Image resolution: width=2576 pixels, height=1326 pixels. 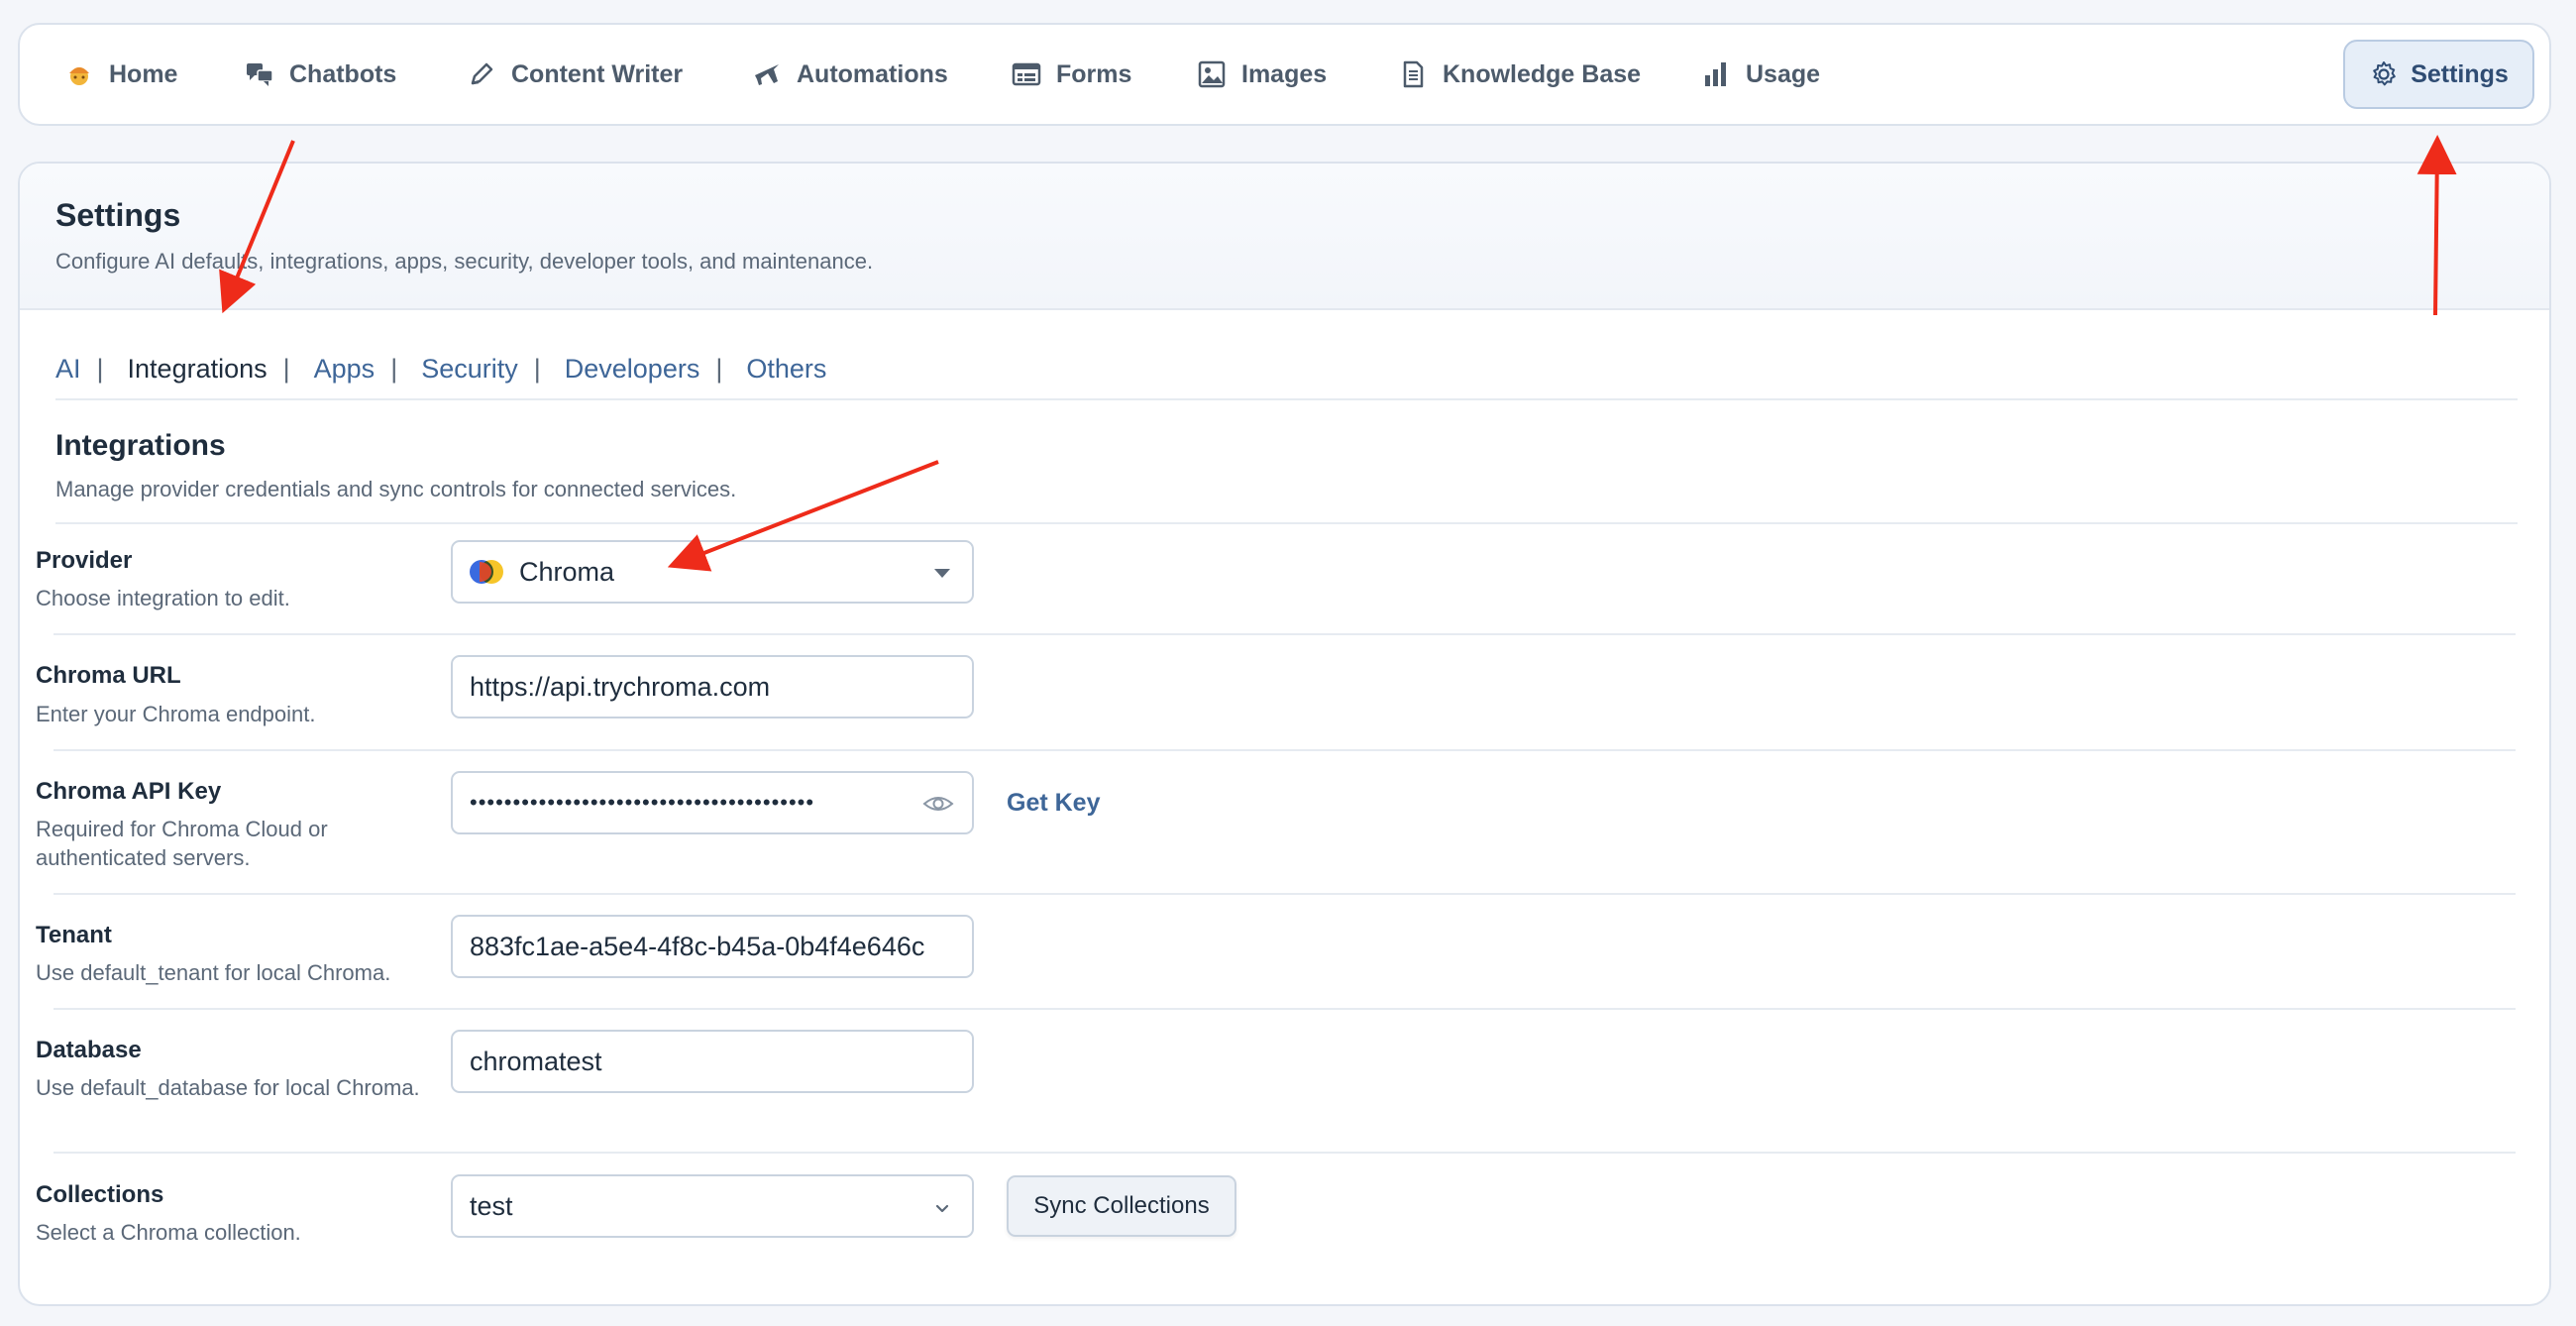 I want to click on nav-images: Images, so click(x=1261, y=74).